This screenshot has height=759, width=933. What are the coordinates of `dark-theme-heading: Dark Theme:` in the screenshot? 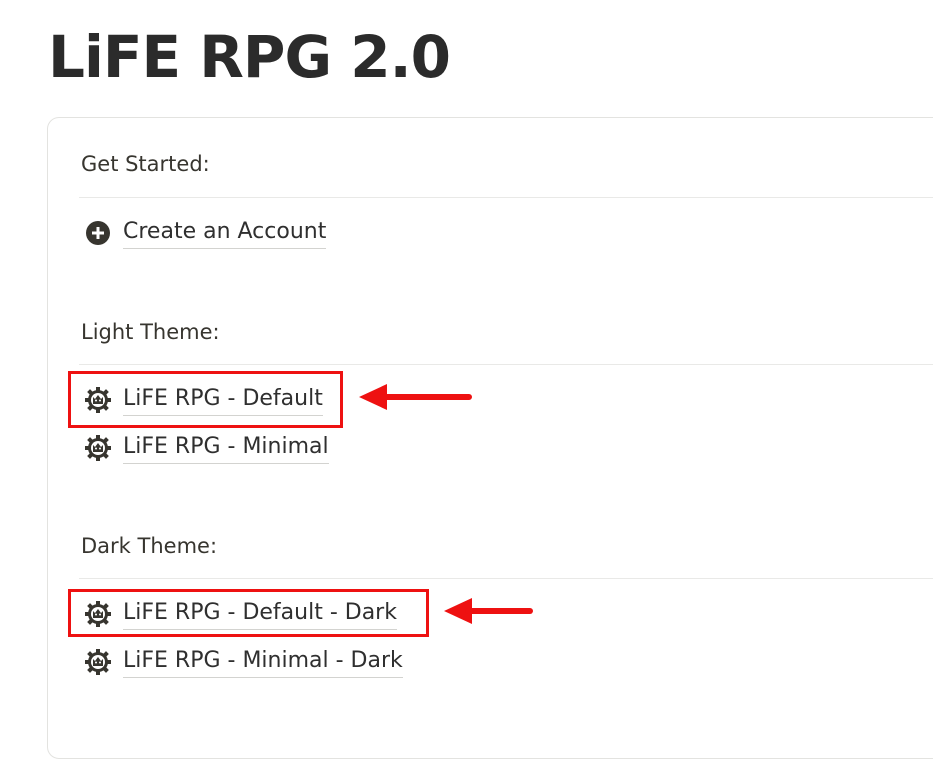 It's located at (149, 546).